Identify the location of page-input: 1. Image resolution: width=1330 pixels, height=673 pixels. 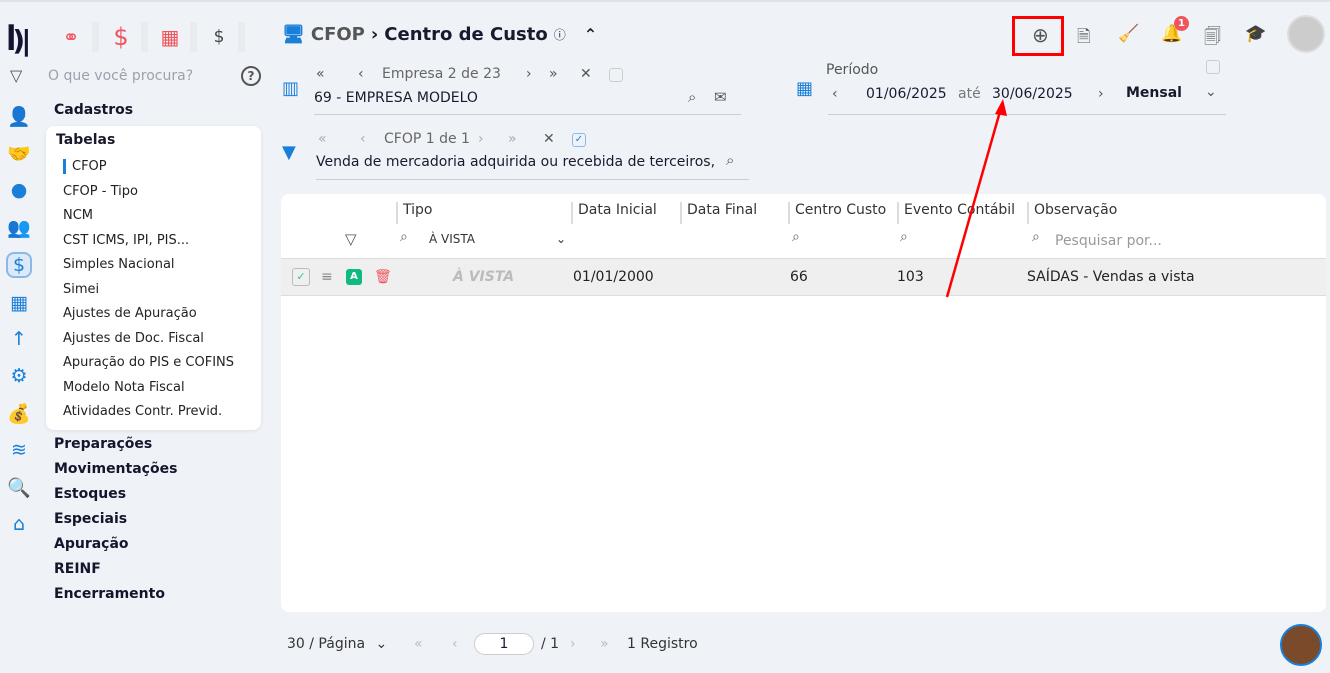
(504, 644).